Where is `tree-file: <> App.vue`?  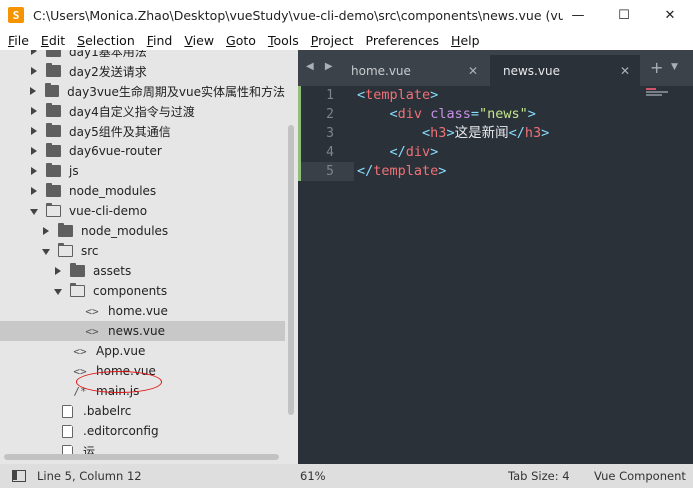 tree-file: <> App.vue is located at coordinates (142, 351).